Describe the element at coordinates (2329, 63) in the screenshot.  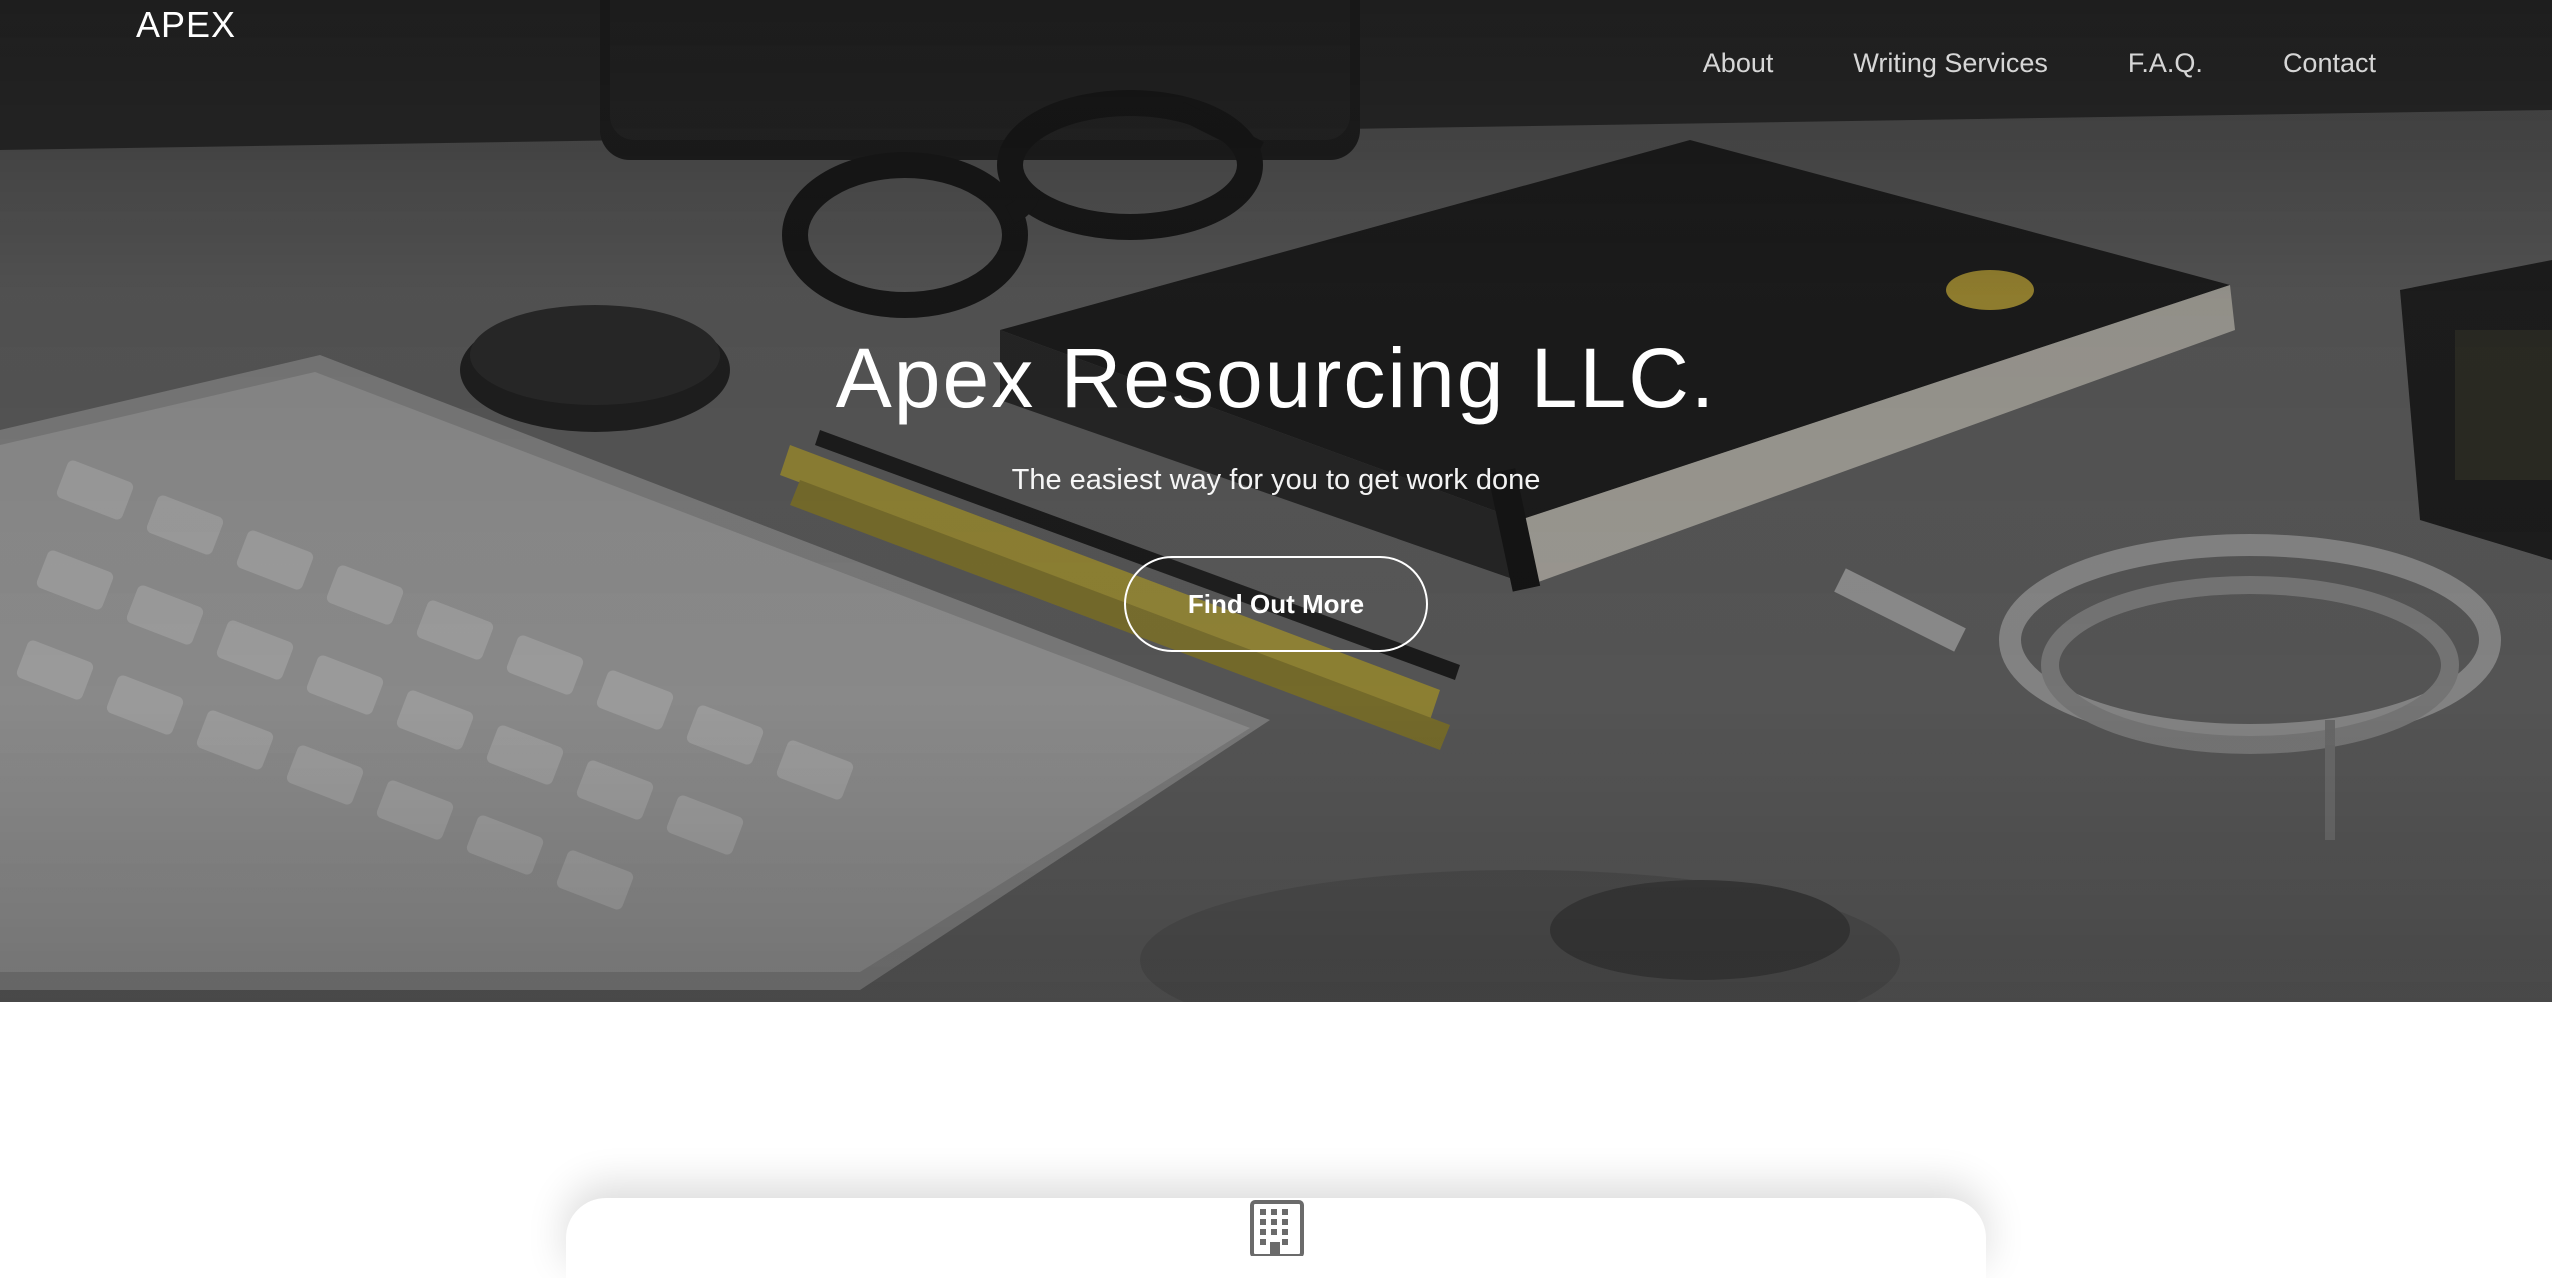
I see `nav-link-contact: Contact` at that location.